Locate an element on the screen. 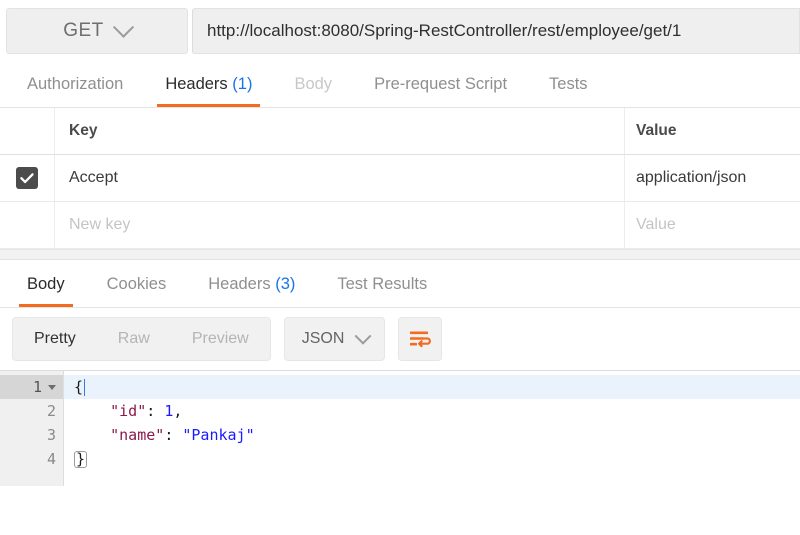  header-row-checkbox-cell is located at coordinates (27, 178).